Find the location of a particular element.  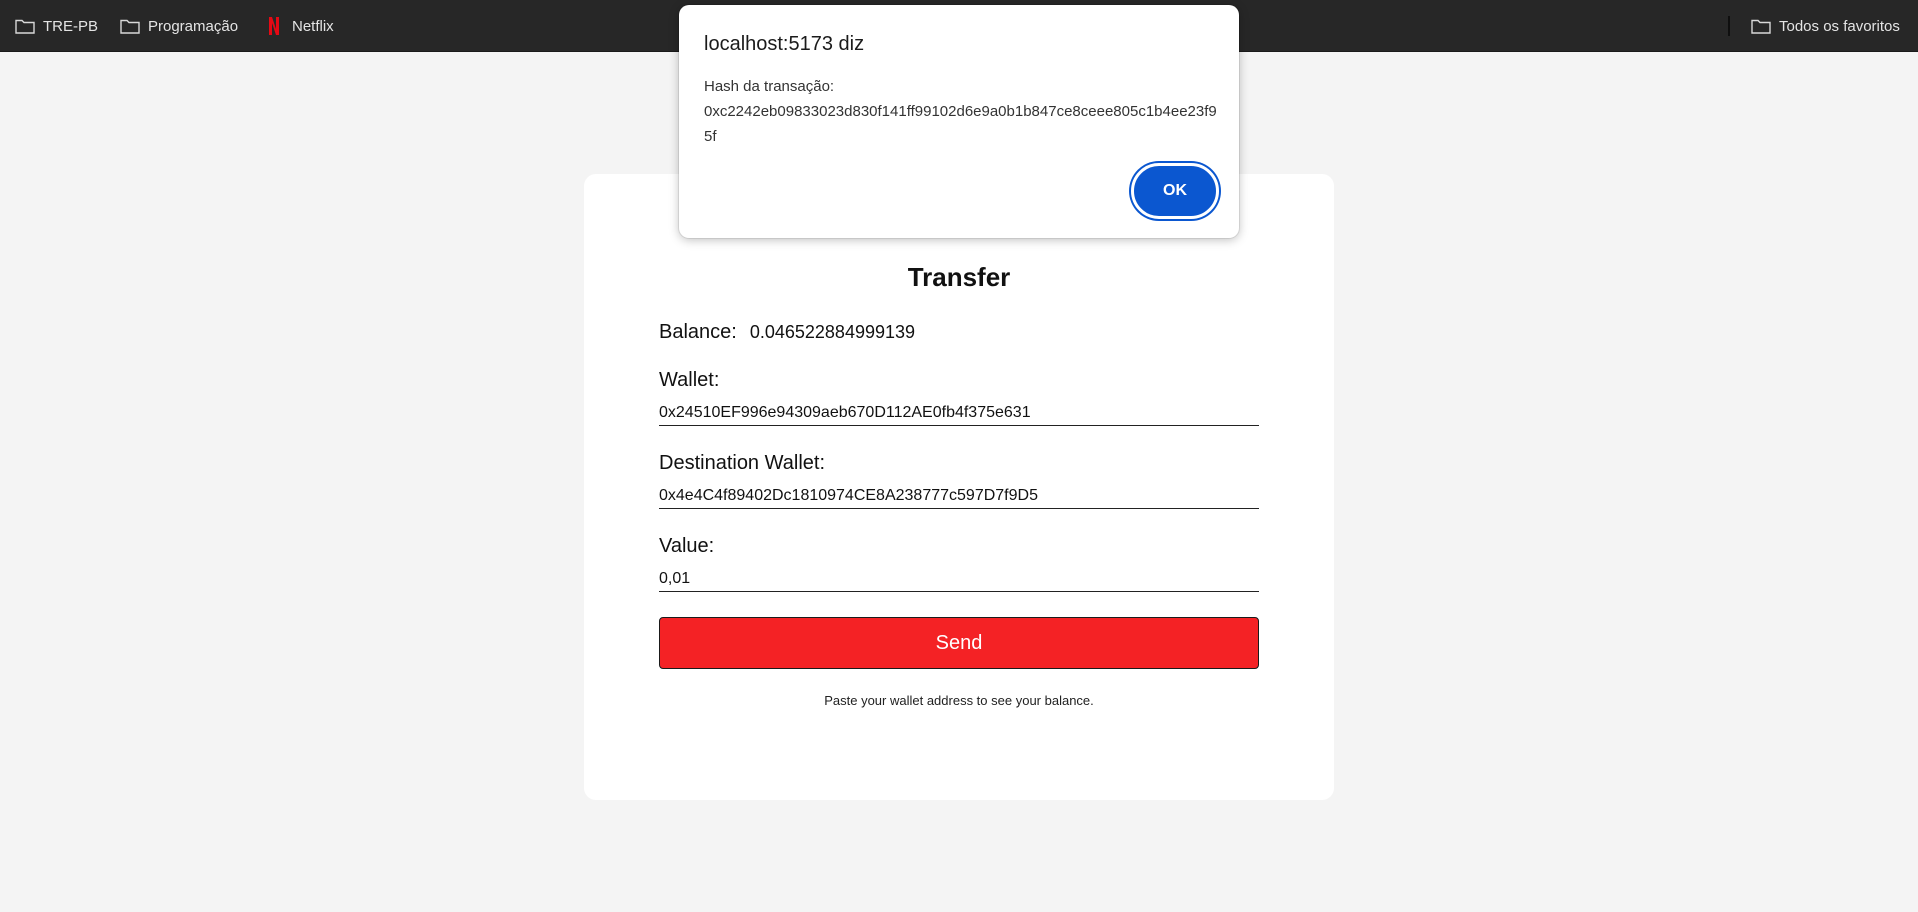

bookmark-label: Programação is located at coordinates (193, 26).